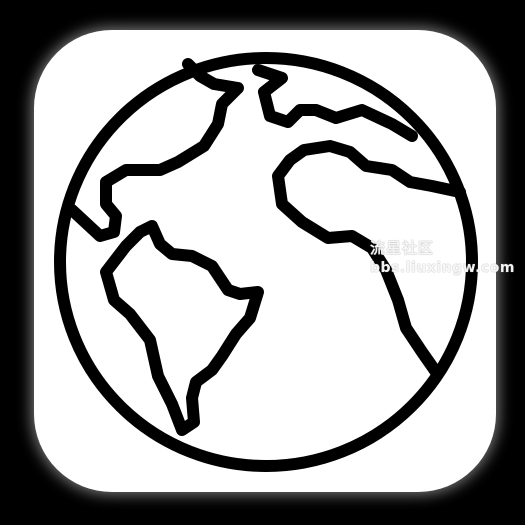  What do you see at coordinates (442, 258) in the screenshot?
I see `watermark: 流星社区 bbs.liuxingw.com` at bounding box center [442, 258].